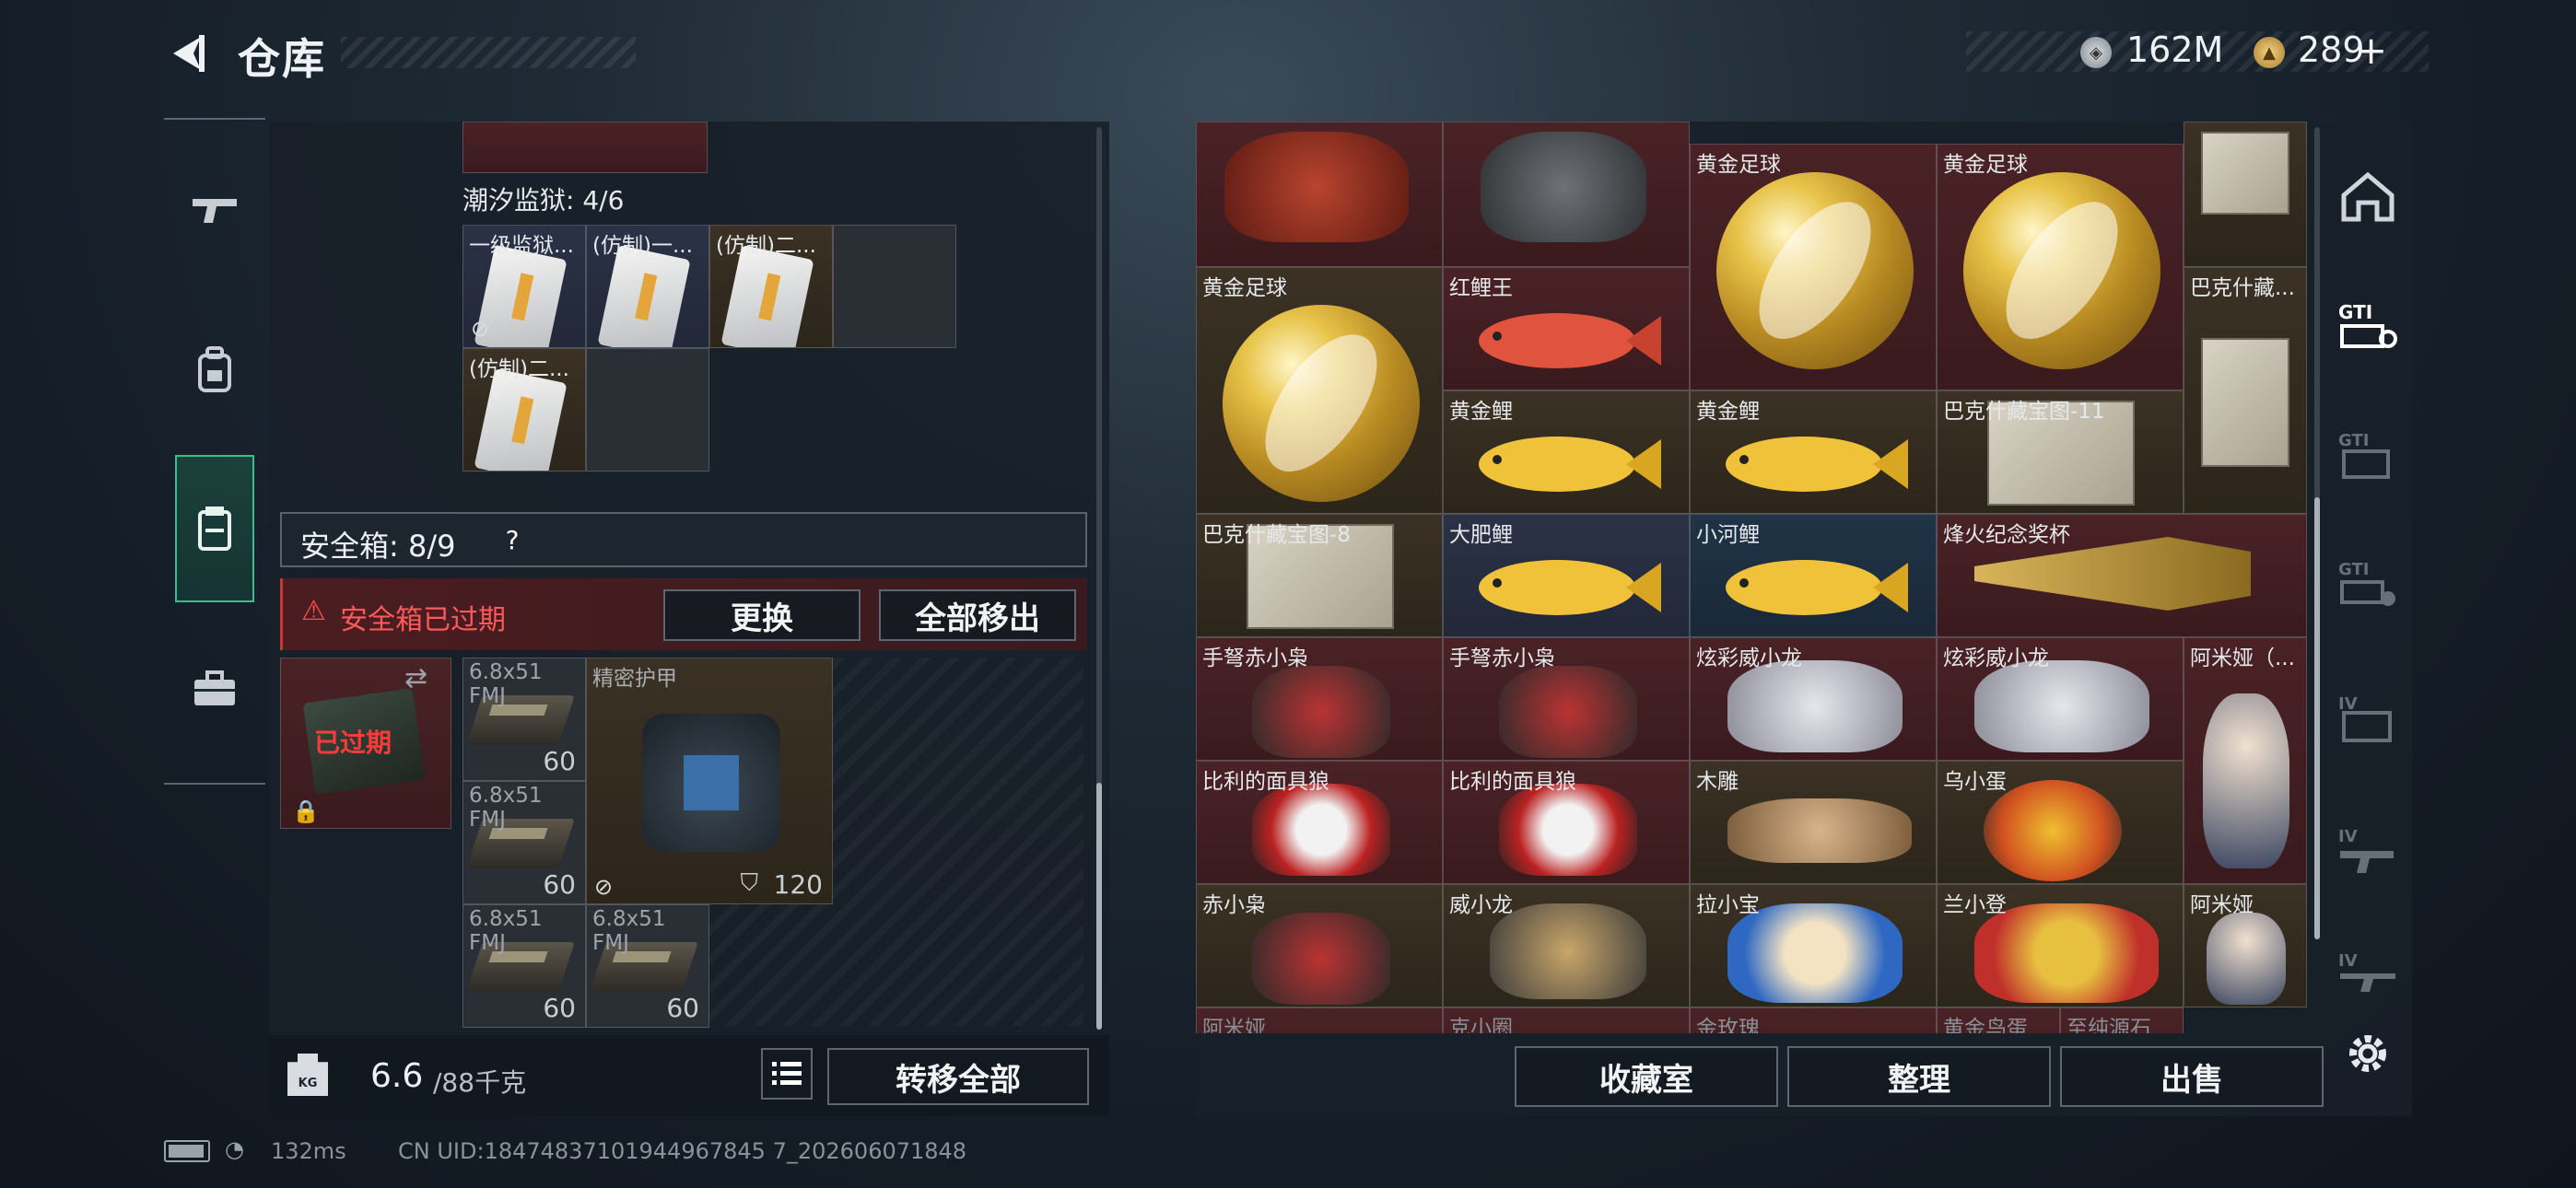 Image resolution: width=2576 pixels, height=1188 pixels. Describe the element at coordinates (1319, 945) in the screenshot. I see `item-slot: 赤小枭` at that location.